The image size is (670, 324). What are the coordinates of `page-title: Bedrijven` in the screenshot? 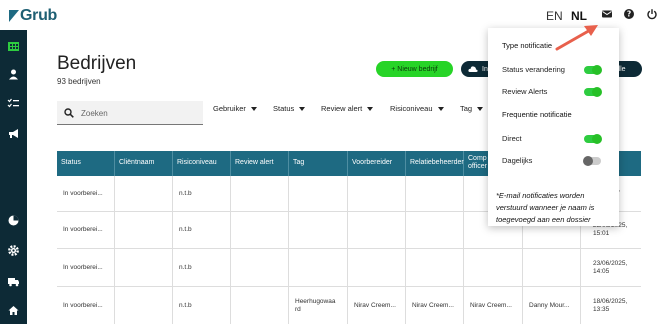 It's located at (97, 63).